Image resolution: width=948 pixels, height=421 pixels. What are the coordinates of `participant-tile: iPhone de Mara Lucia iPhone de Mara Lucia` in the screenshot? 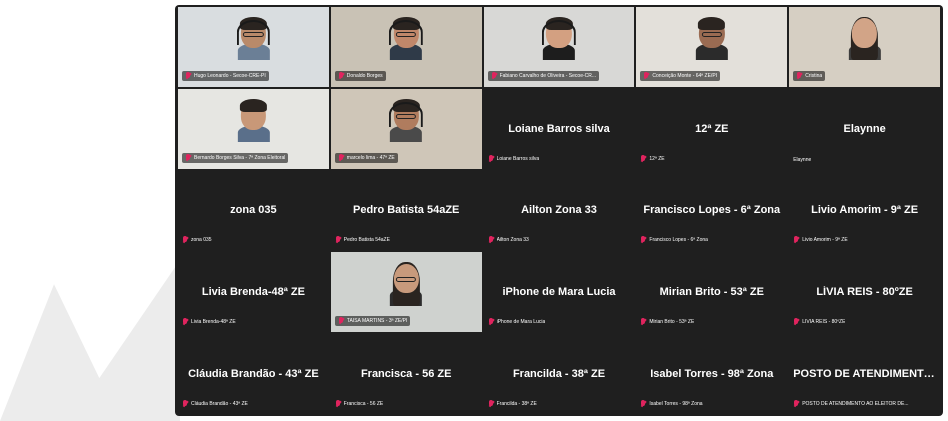 It's located at (559, 292).